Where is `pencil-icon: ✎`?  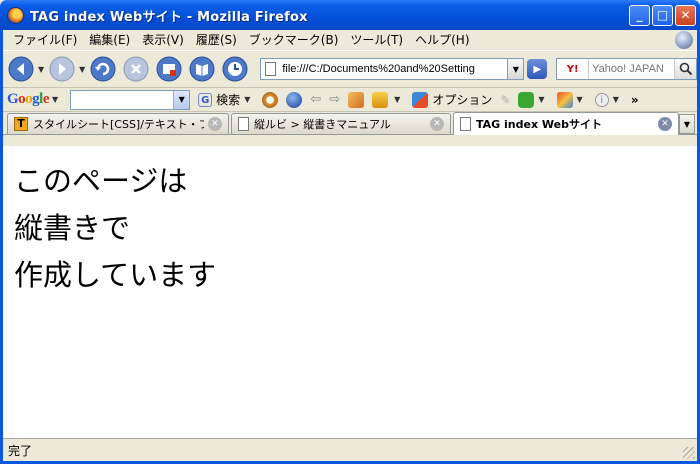 pencil-icon: ✎ is located at coordinates (505, 100).